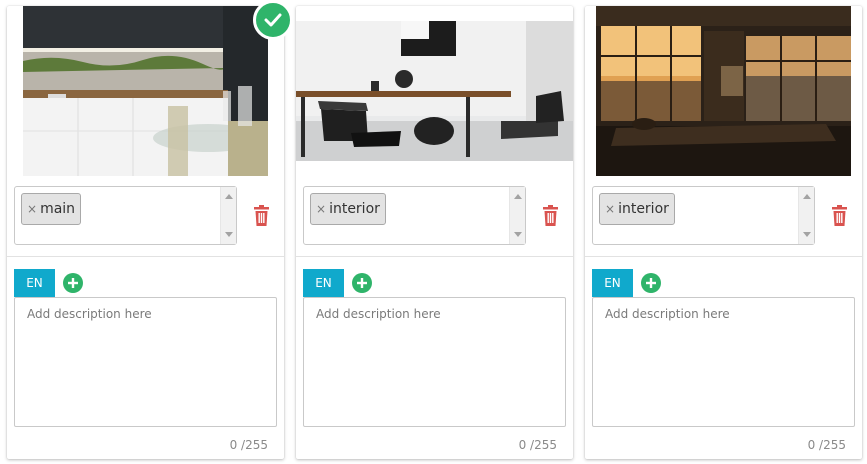 Image resolution: width=867 pixels, height=464 pixels. I want to click on image-thumbnail-living-room, so click(723, 91).